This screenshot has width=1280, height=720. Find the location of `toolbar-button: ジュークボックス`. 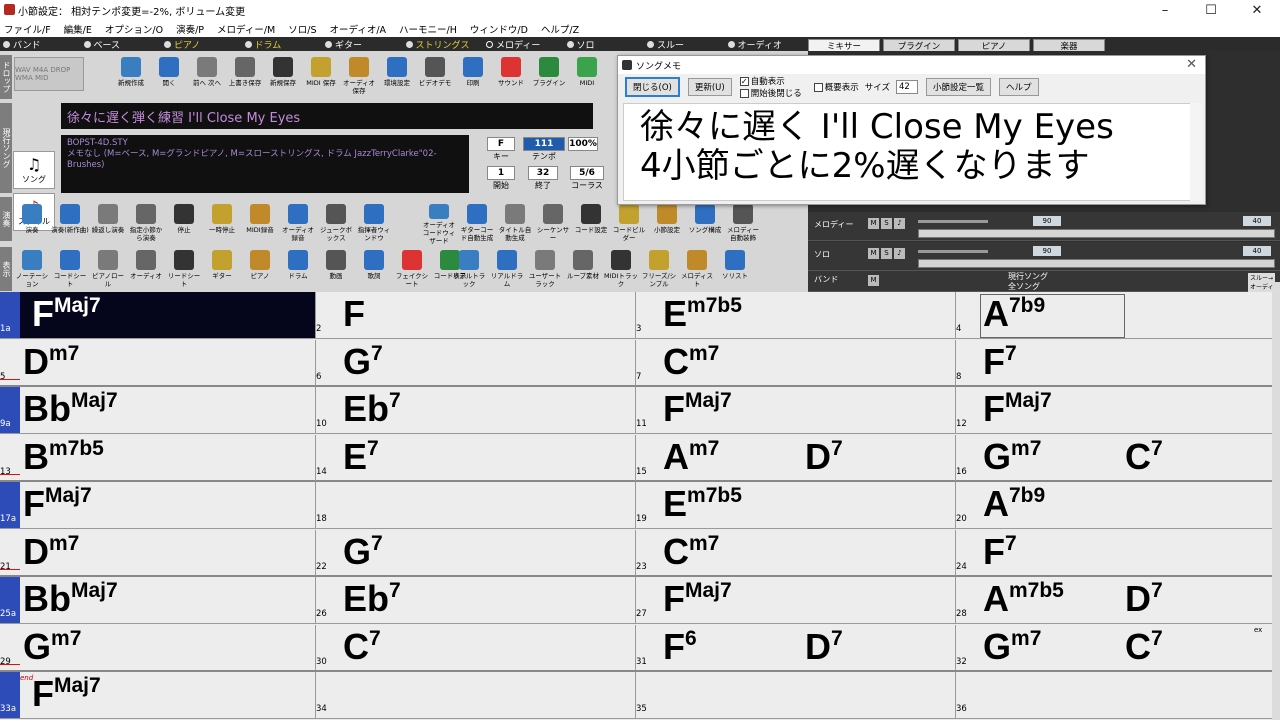

toolbar-button: ジュークボックス is located at coordinates (336, 223).